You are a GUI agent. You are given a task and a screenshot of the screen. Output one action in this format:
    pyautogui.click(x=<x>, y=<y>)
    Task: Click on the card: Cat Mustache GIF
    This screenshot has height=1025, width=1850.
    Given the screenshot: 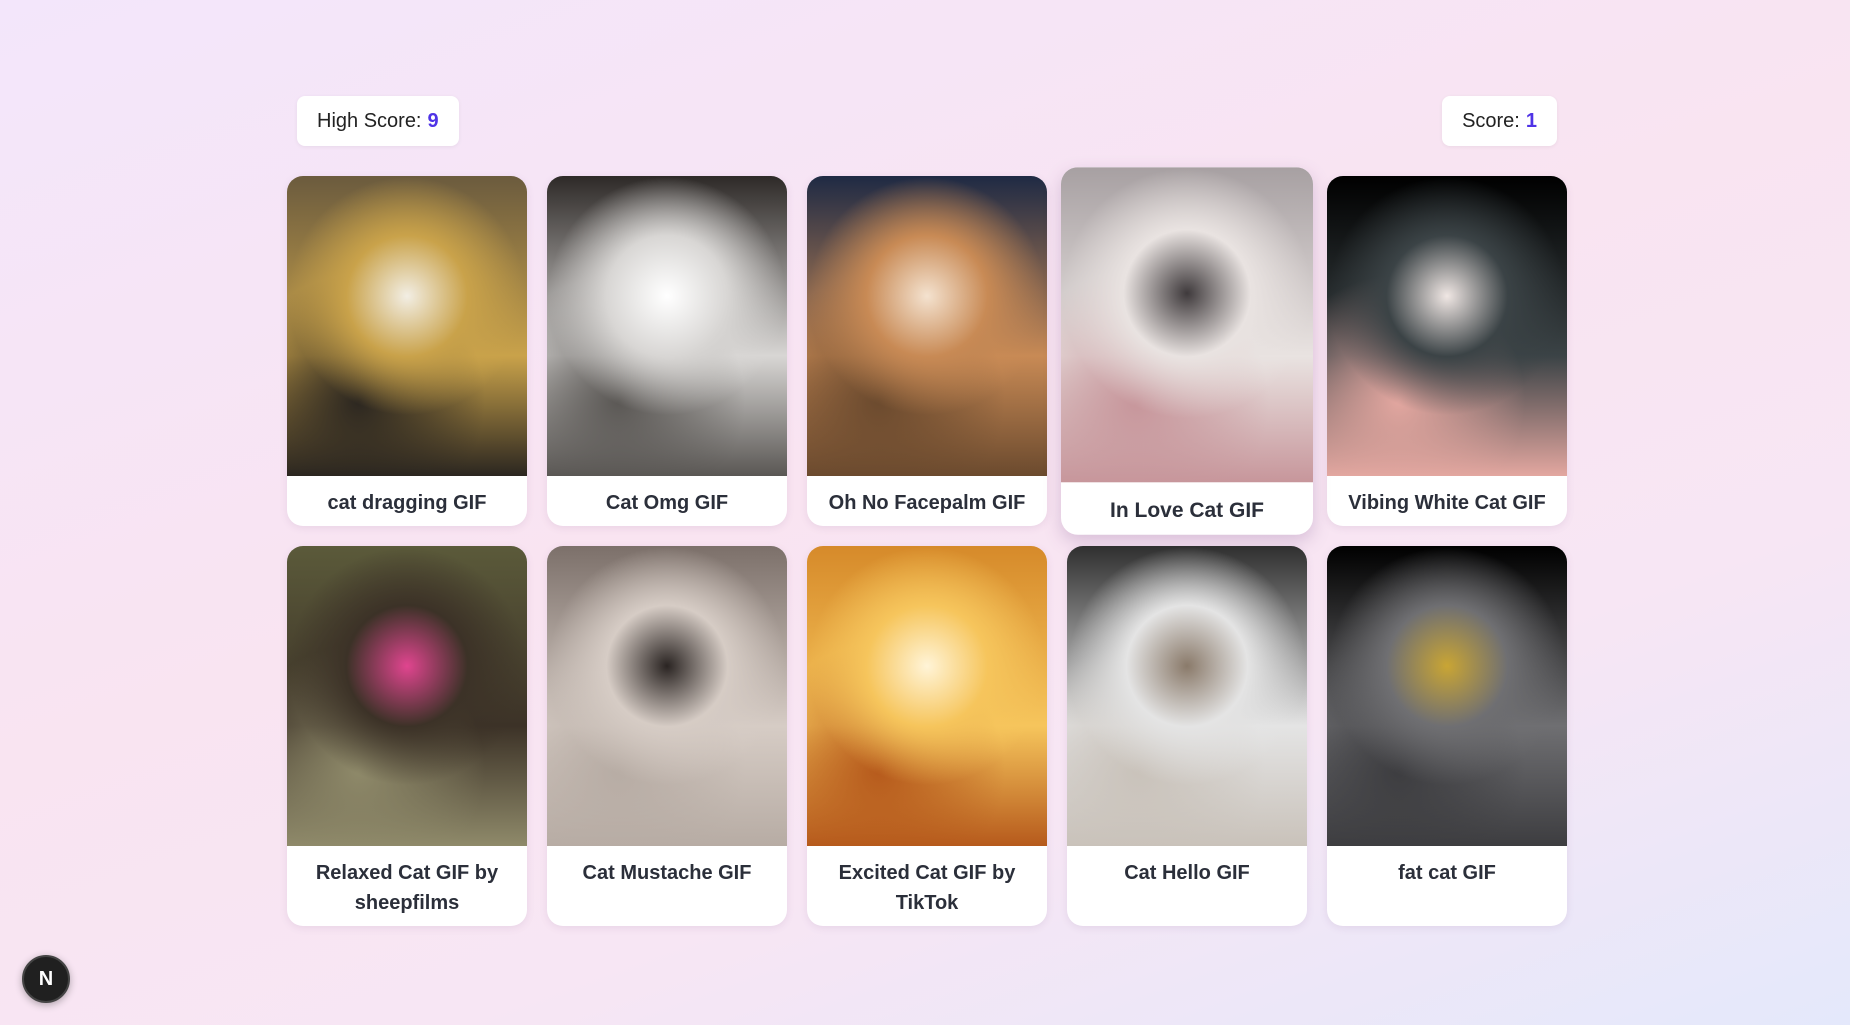 What is the action you would take?
    pyautogui.click(x=667, y=736)
    